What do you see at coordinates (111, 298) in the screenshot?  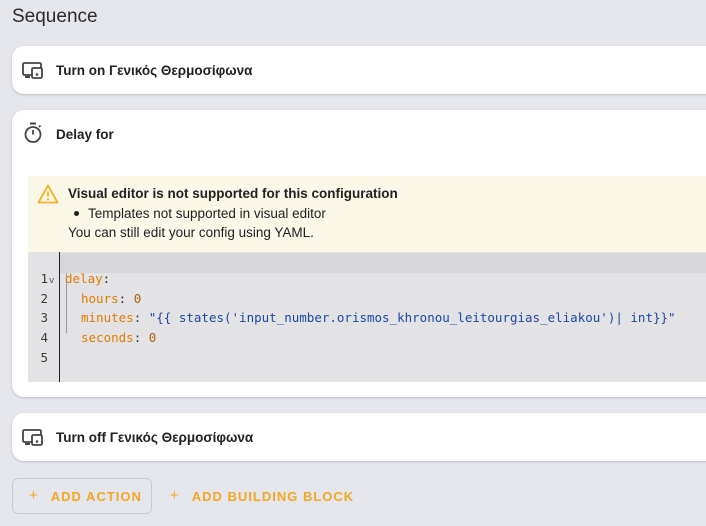 I see `code-line: hours: 0` at bounding box center [111, 298].